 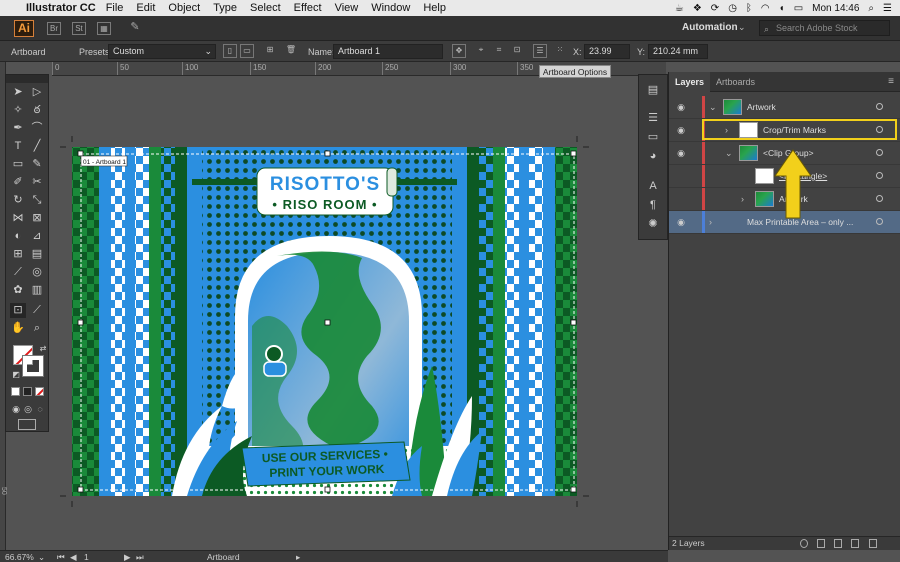 I want to click on previous-artboard-icon: ◀, so click(x=73, y=557).